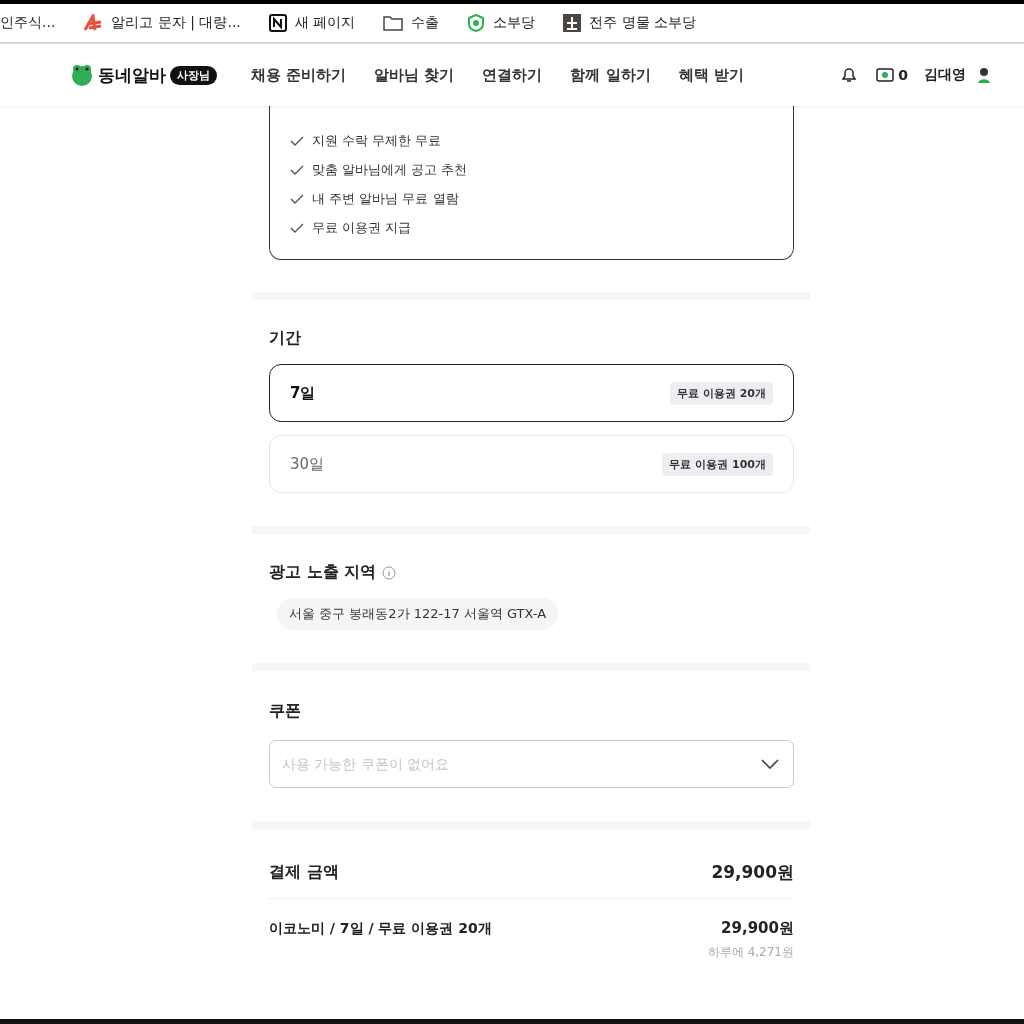  I want to click on folder-icon, so click(393, 23).